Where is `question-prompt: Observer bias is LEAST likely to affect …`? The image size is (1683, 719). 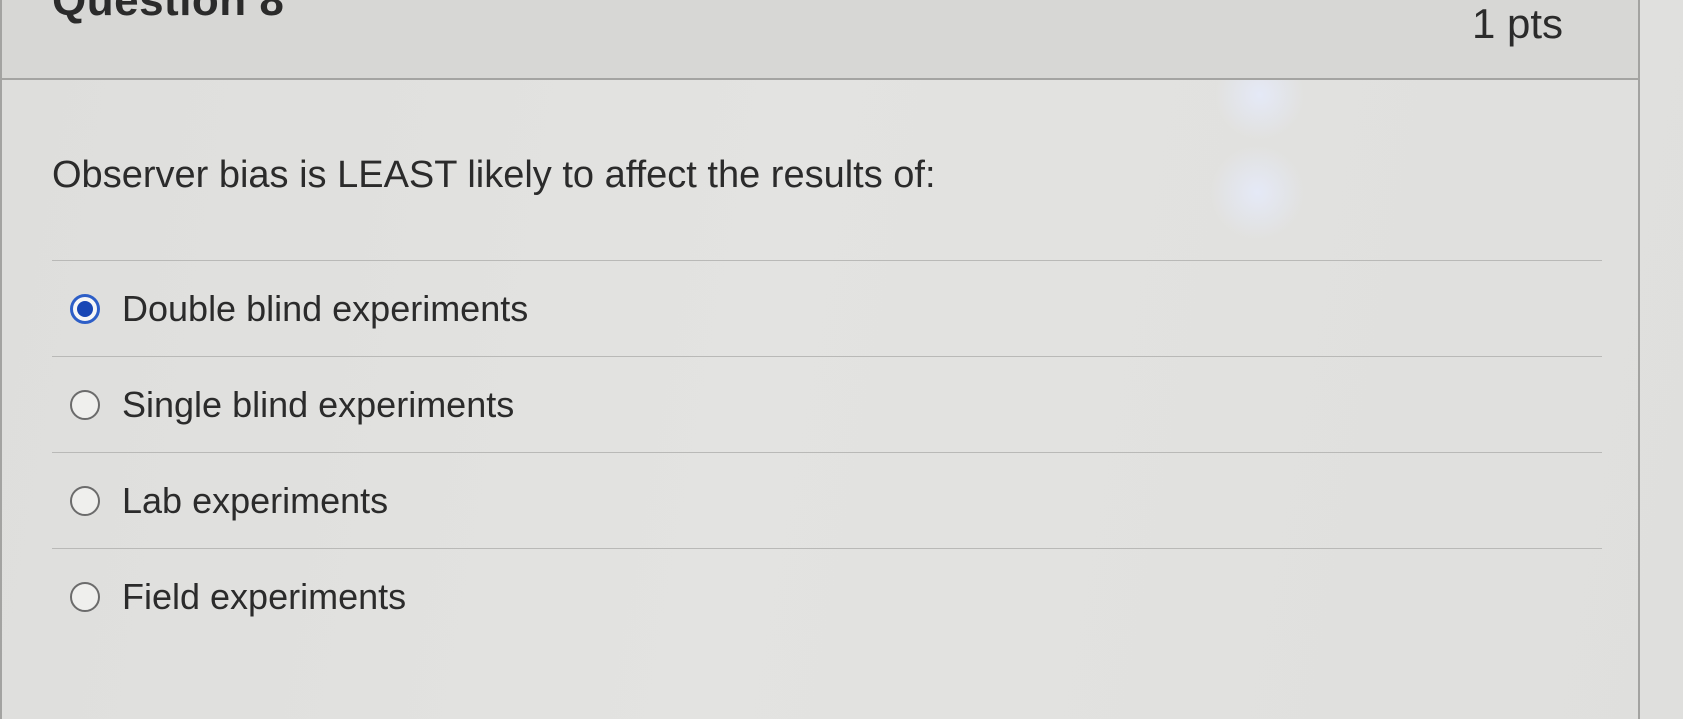
question-prompt: Observer bias is LEAST likely to affect … is located at coordinates (494, 175).